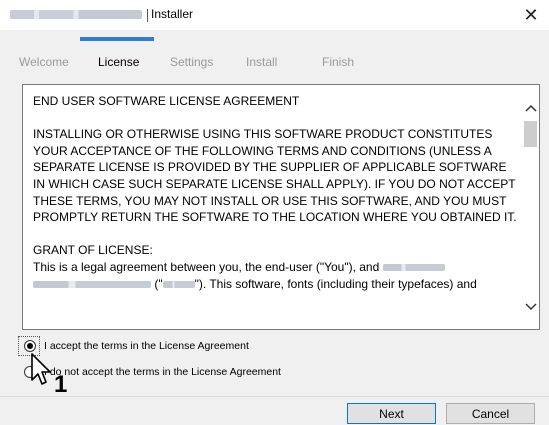  Describe the element at coordinates (530, 107) in the screenshot. I see `scroll-up-arrow-icon` at that location.